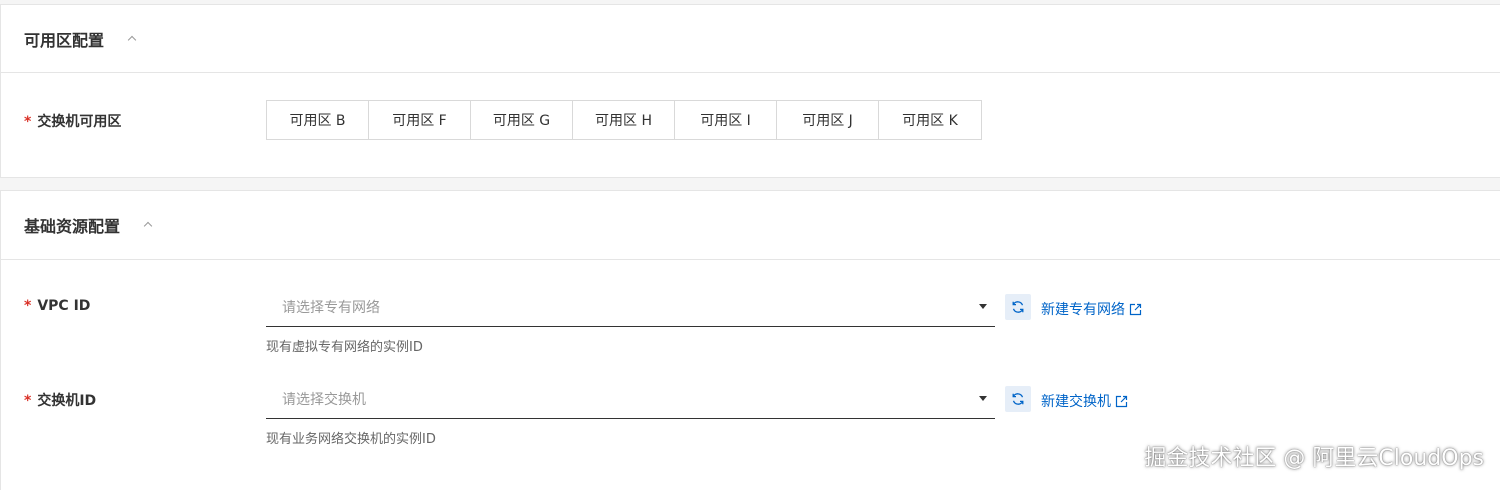 The height and width of the screenshot is (490, 1500). Describe the element at coordinates (750, 225) in the screenshot. I see `resource-config-header: 基础资源配置` at that location.